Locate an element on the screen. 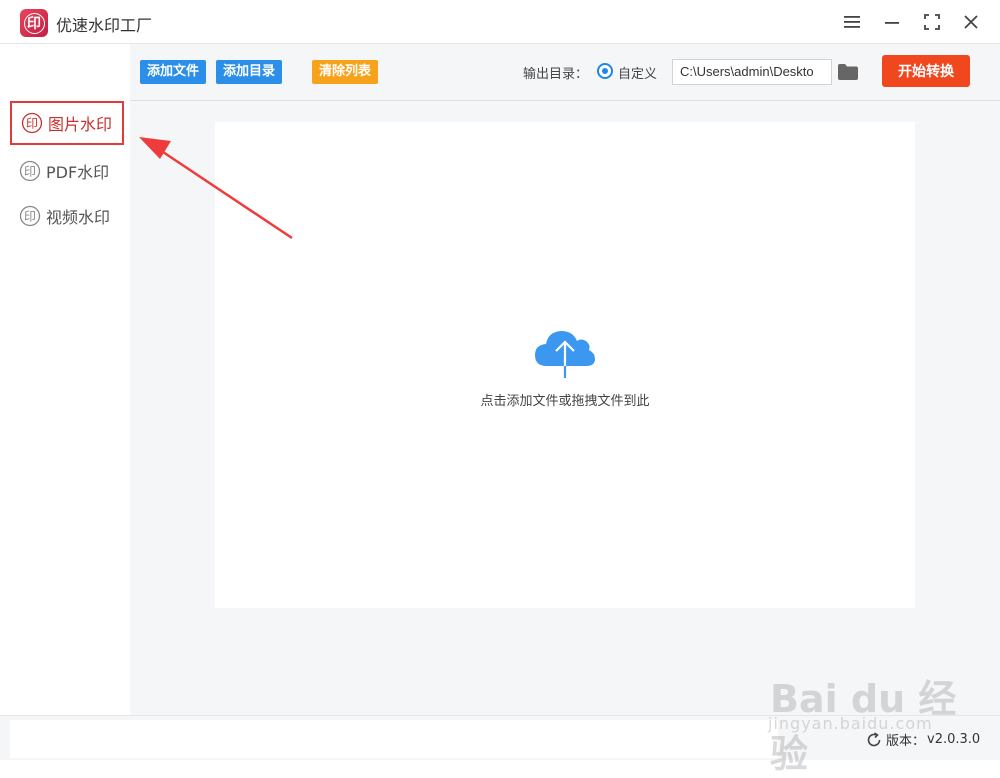  maximize-button is located at coordinates (932, 22).